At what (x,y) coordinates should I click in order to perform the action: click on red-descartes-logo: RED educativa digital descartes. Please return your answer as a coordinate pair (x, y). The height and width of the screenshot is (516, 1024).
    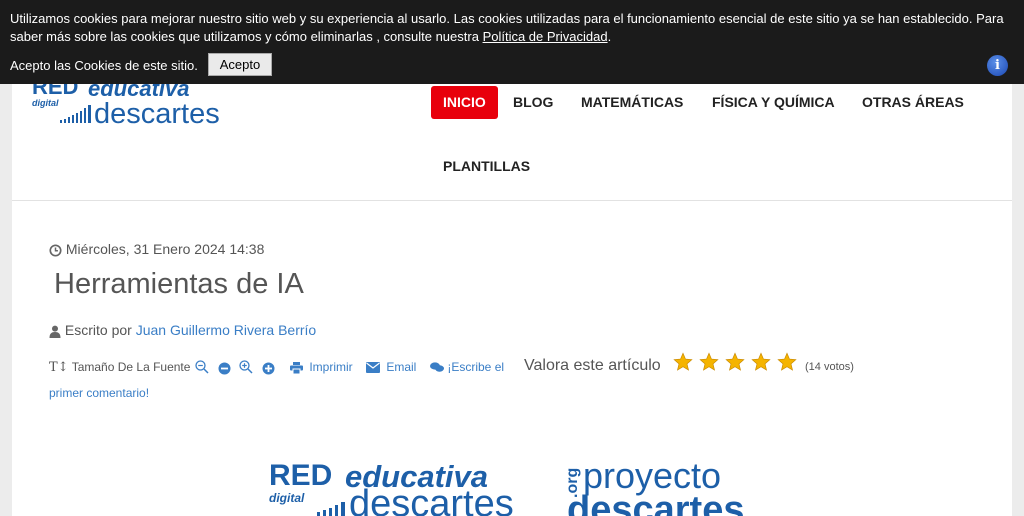
    Looking at the image, I should click on (126, 105).